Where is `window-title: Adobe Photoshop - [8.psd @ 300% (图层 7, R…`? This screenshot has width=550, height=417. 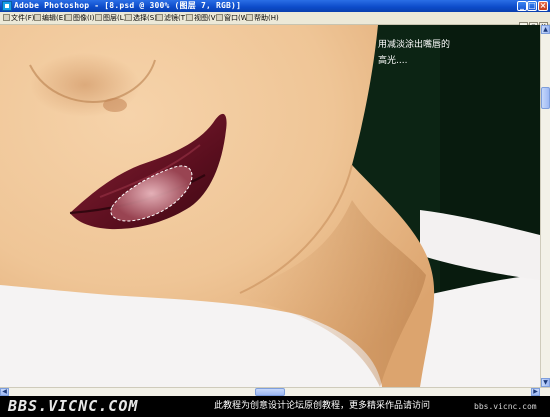
window-title: Adobe Photoshop - [8.psd @ 300% (图层 7, R… is located at coordinates (128, 5).